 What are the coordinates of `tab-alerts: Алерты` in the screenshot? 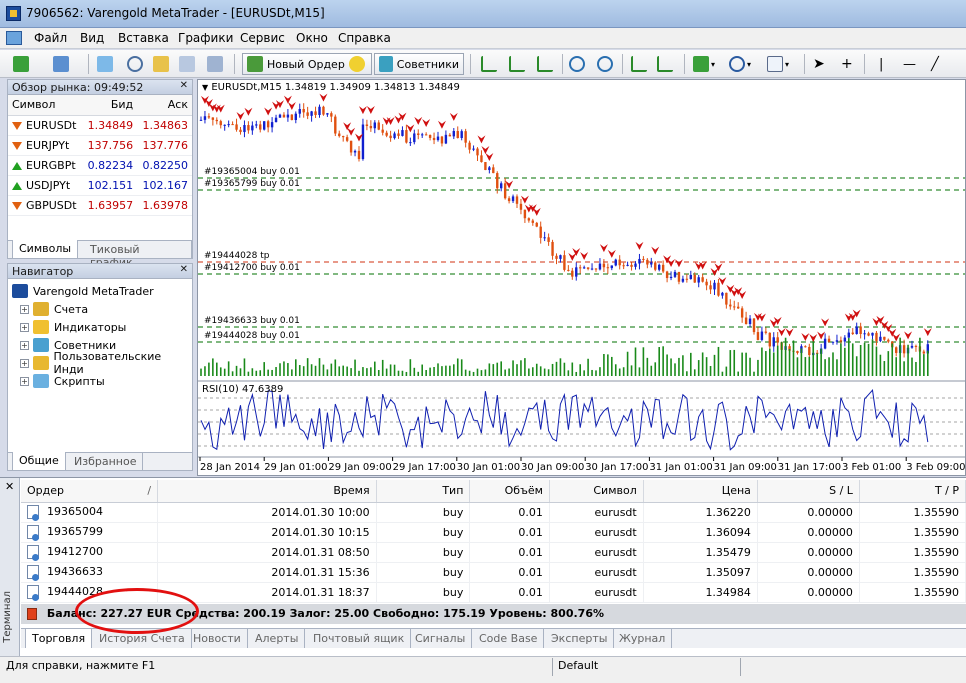 It's located at (277, 638).